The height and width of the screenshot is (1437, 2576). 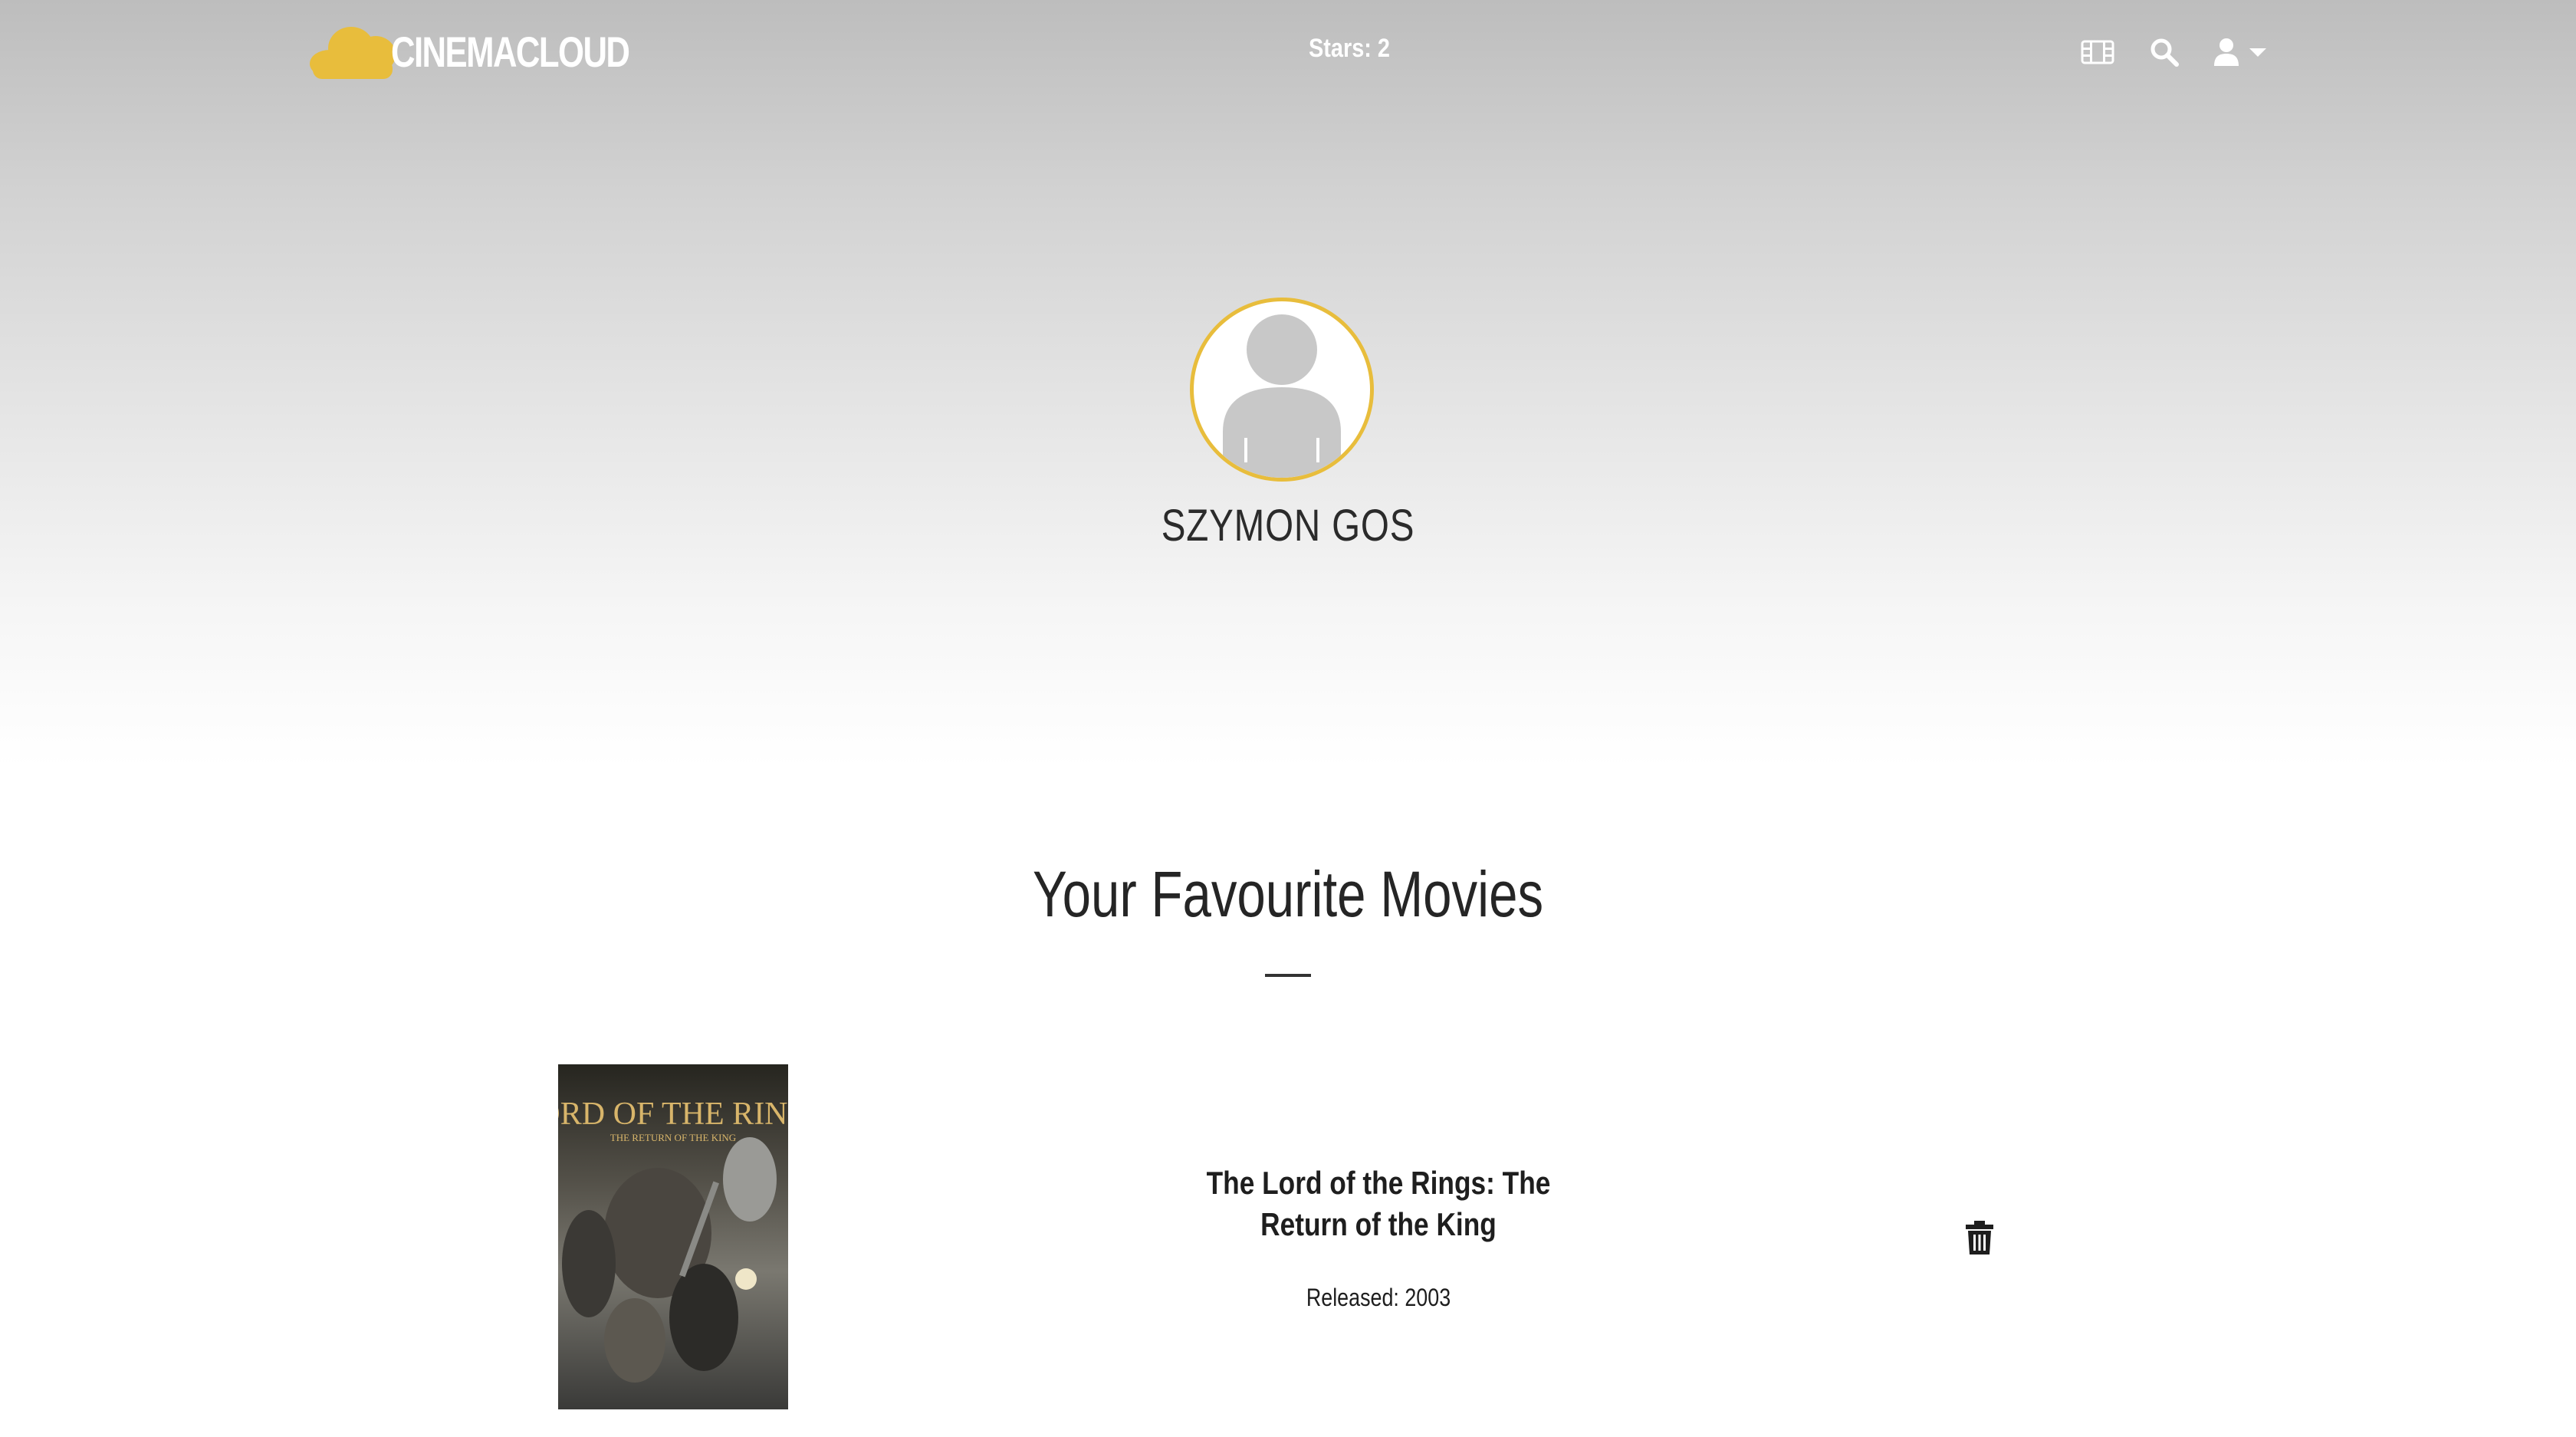 I want to click on poster-image: LORD OF THE RINGS THE RETURN OF THE KING, so click(x=673, y=1236).